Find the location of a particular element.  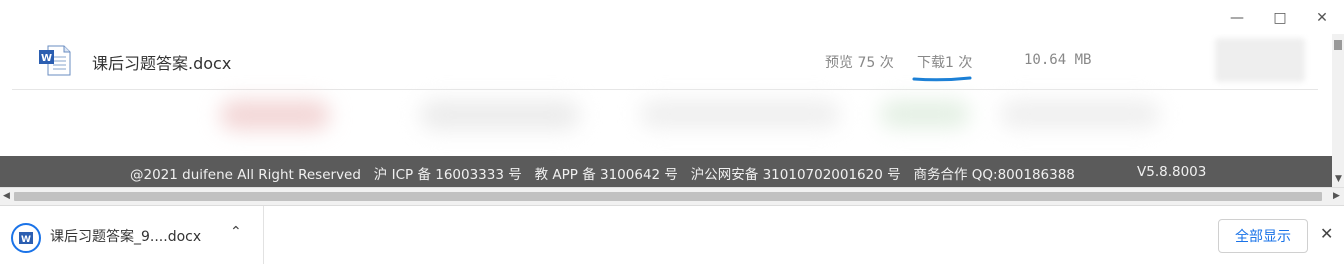

vertical-scroll-thumb is located at coordinates (1338, 45).